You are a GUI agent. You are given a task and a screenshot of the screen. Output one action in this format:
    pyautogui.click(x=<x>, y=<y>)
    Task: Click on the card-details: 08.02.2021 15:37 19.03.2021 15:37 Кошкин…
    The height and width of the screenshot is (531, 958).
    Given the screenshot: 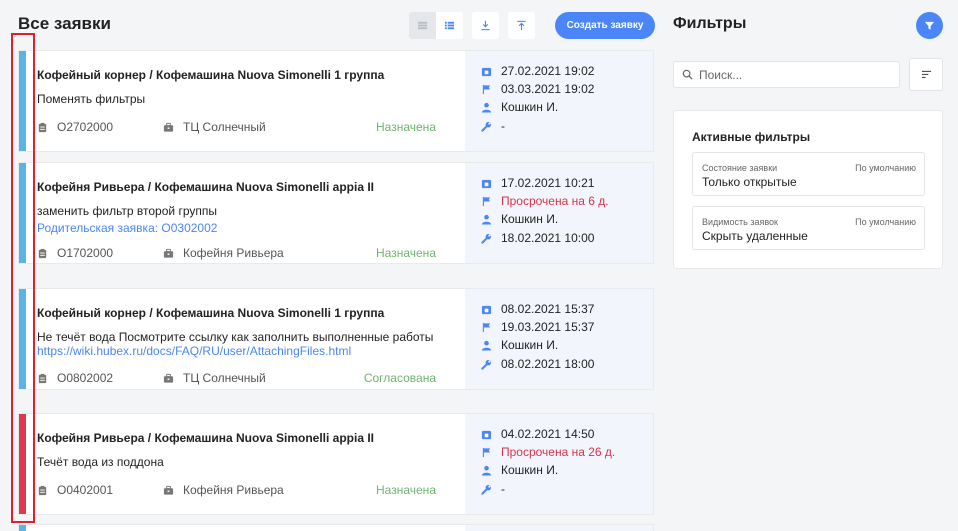 What is the action you would take?
    pyautogui.click(x=559, y=339)
    